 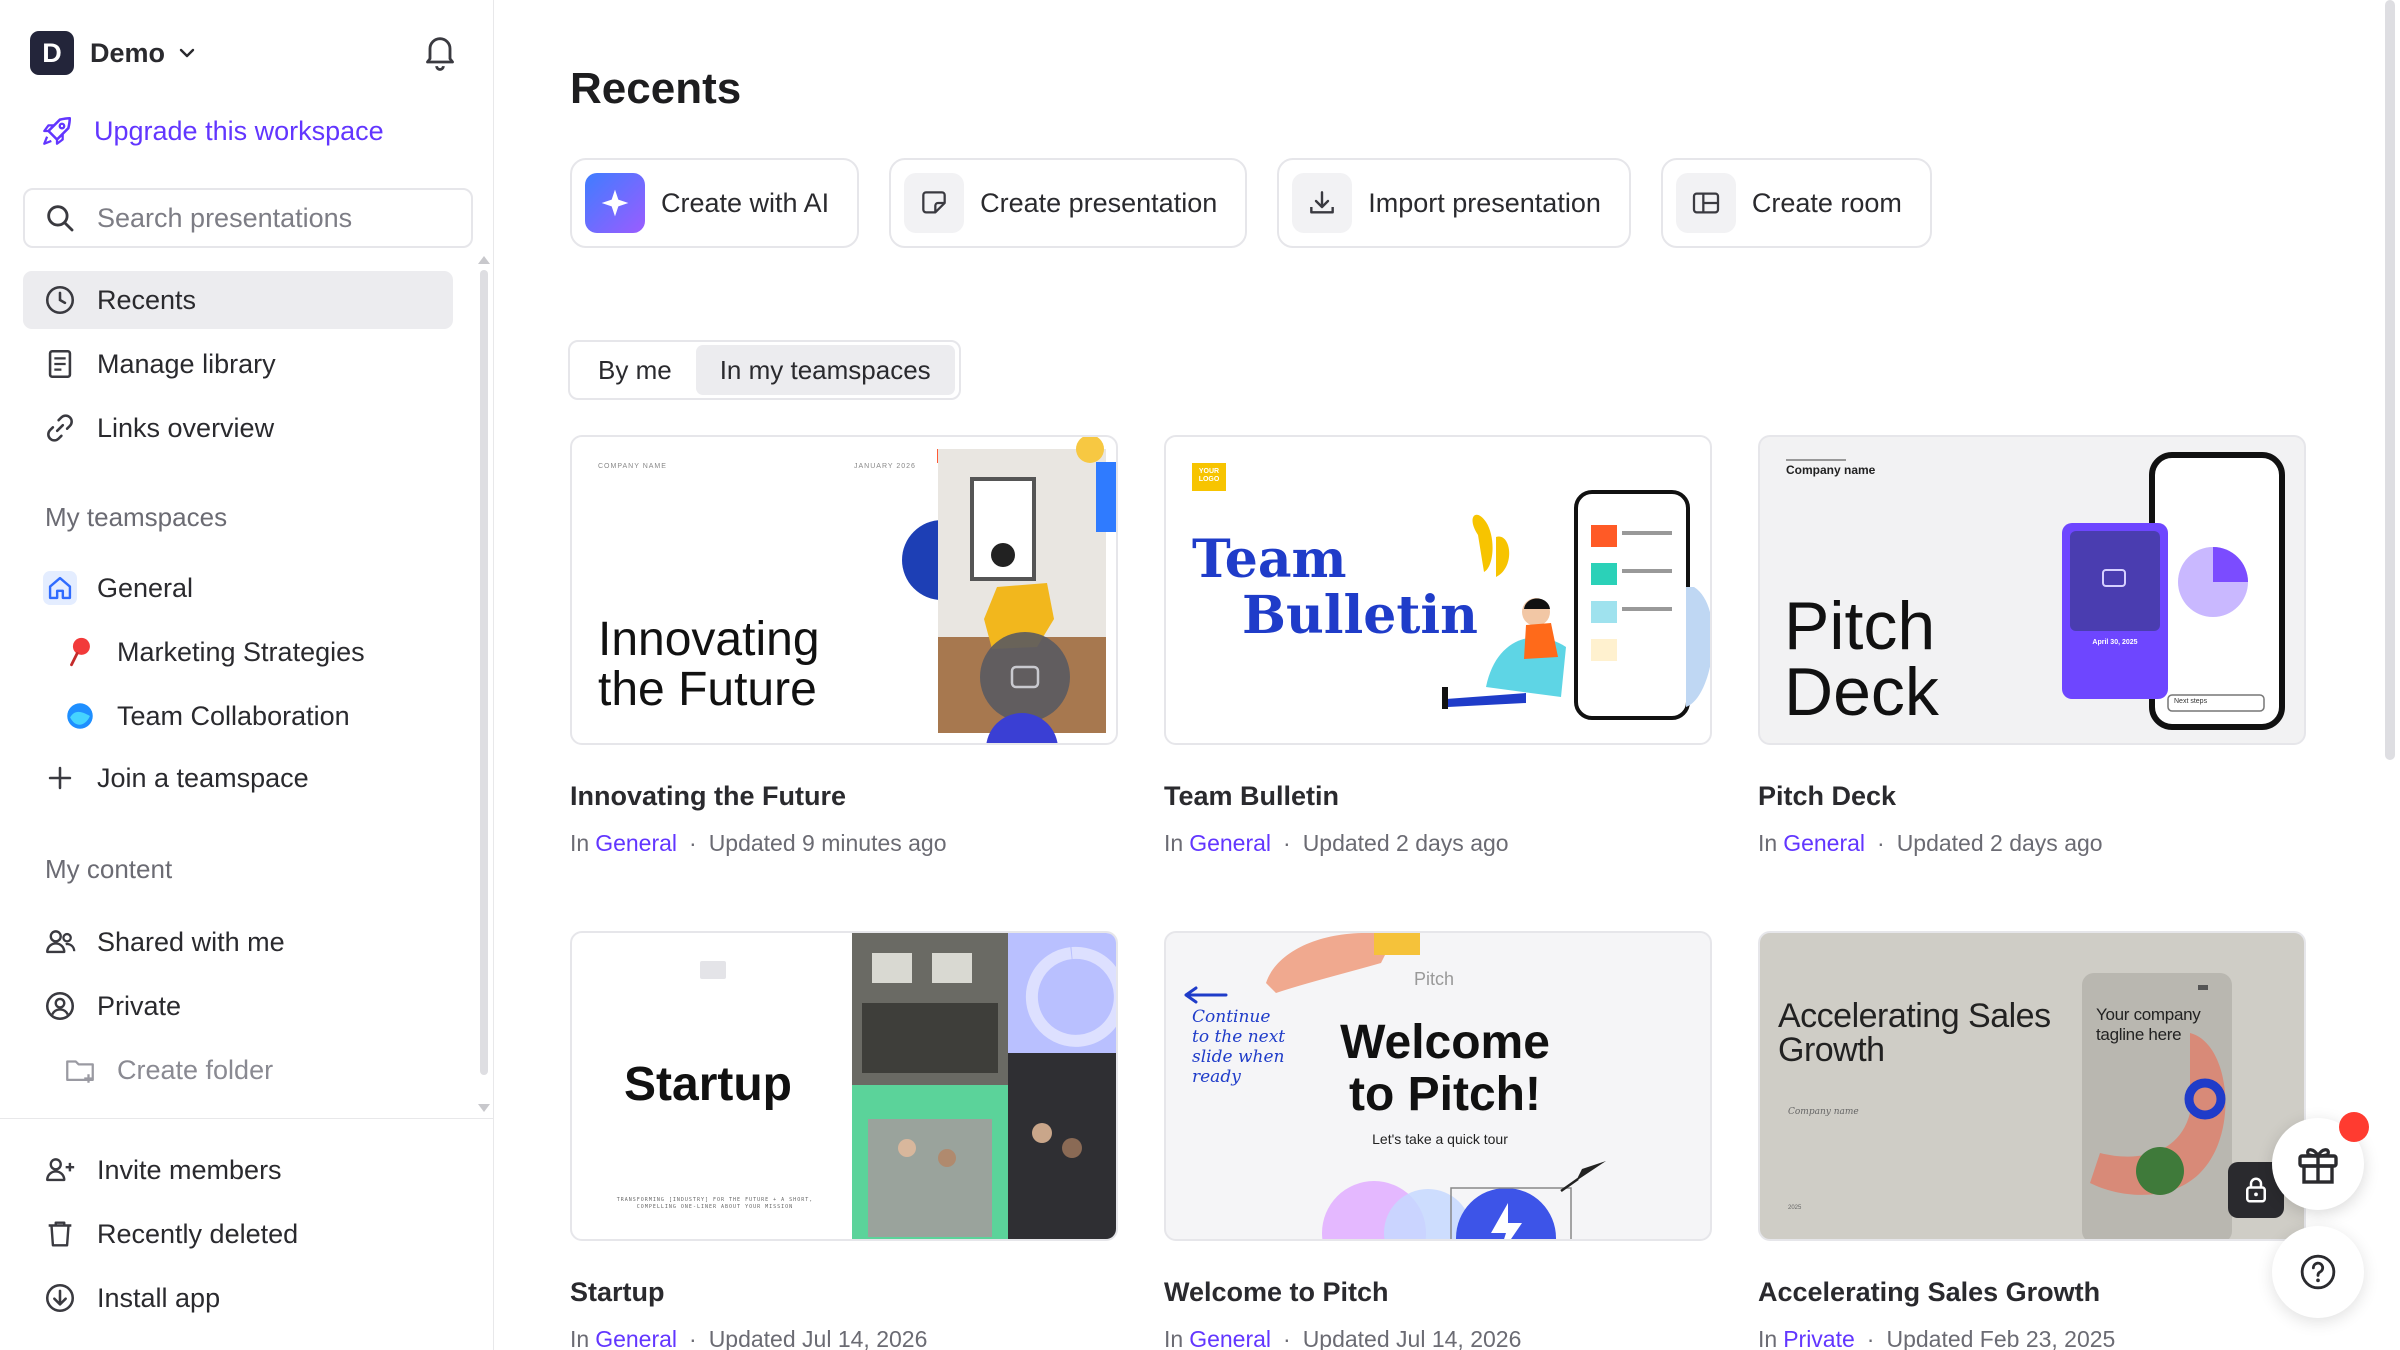 I want to click on sidebar-item-label: Install app, so click(x=159, y=1297).